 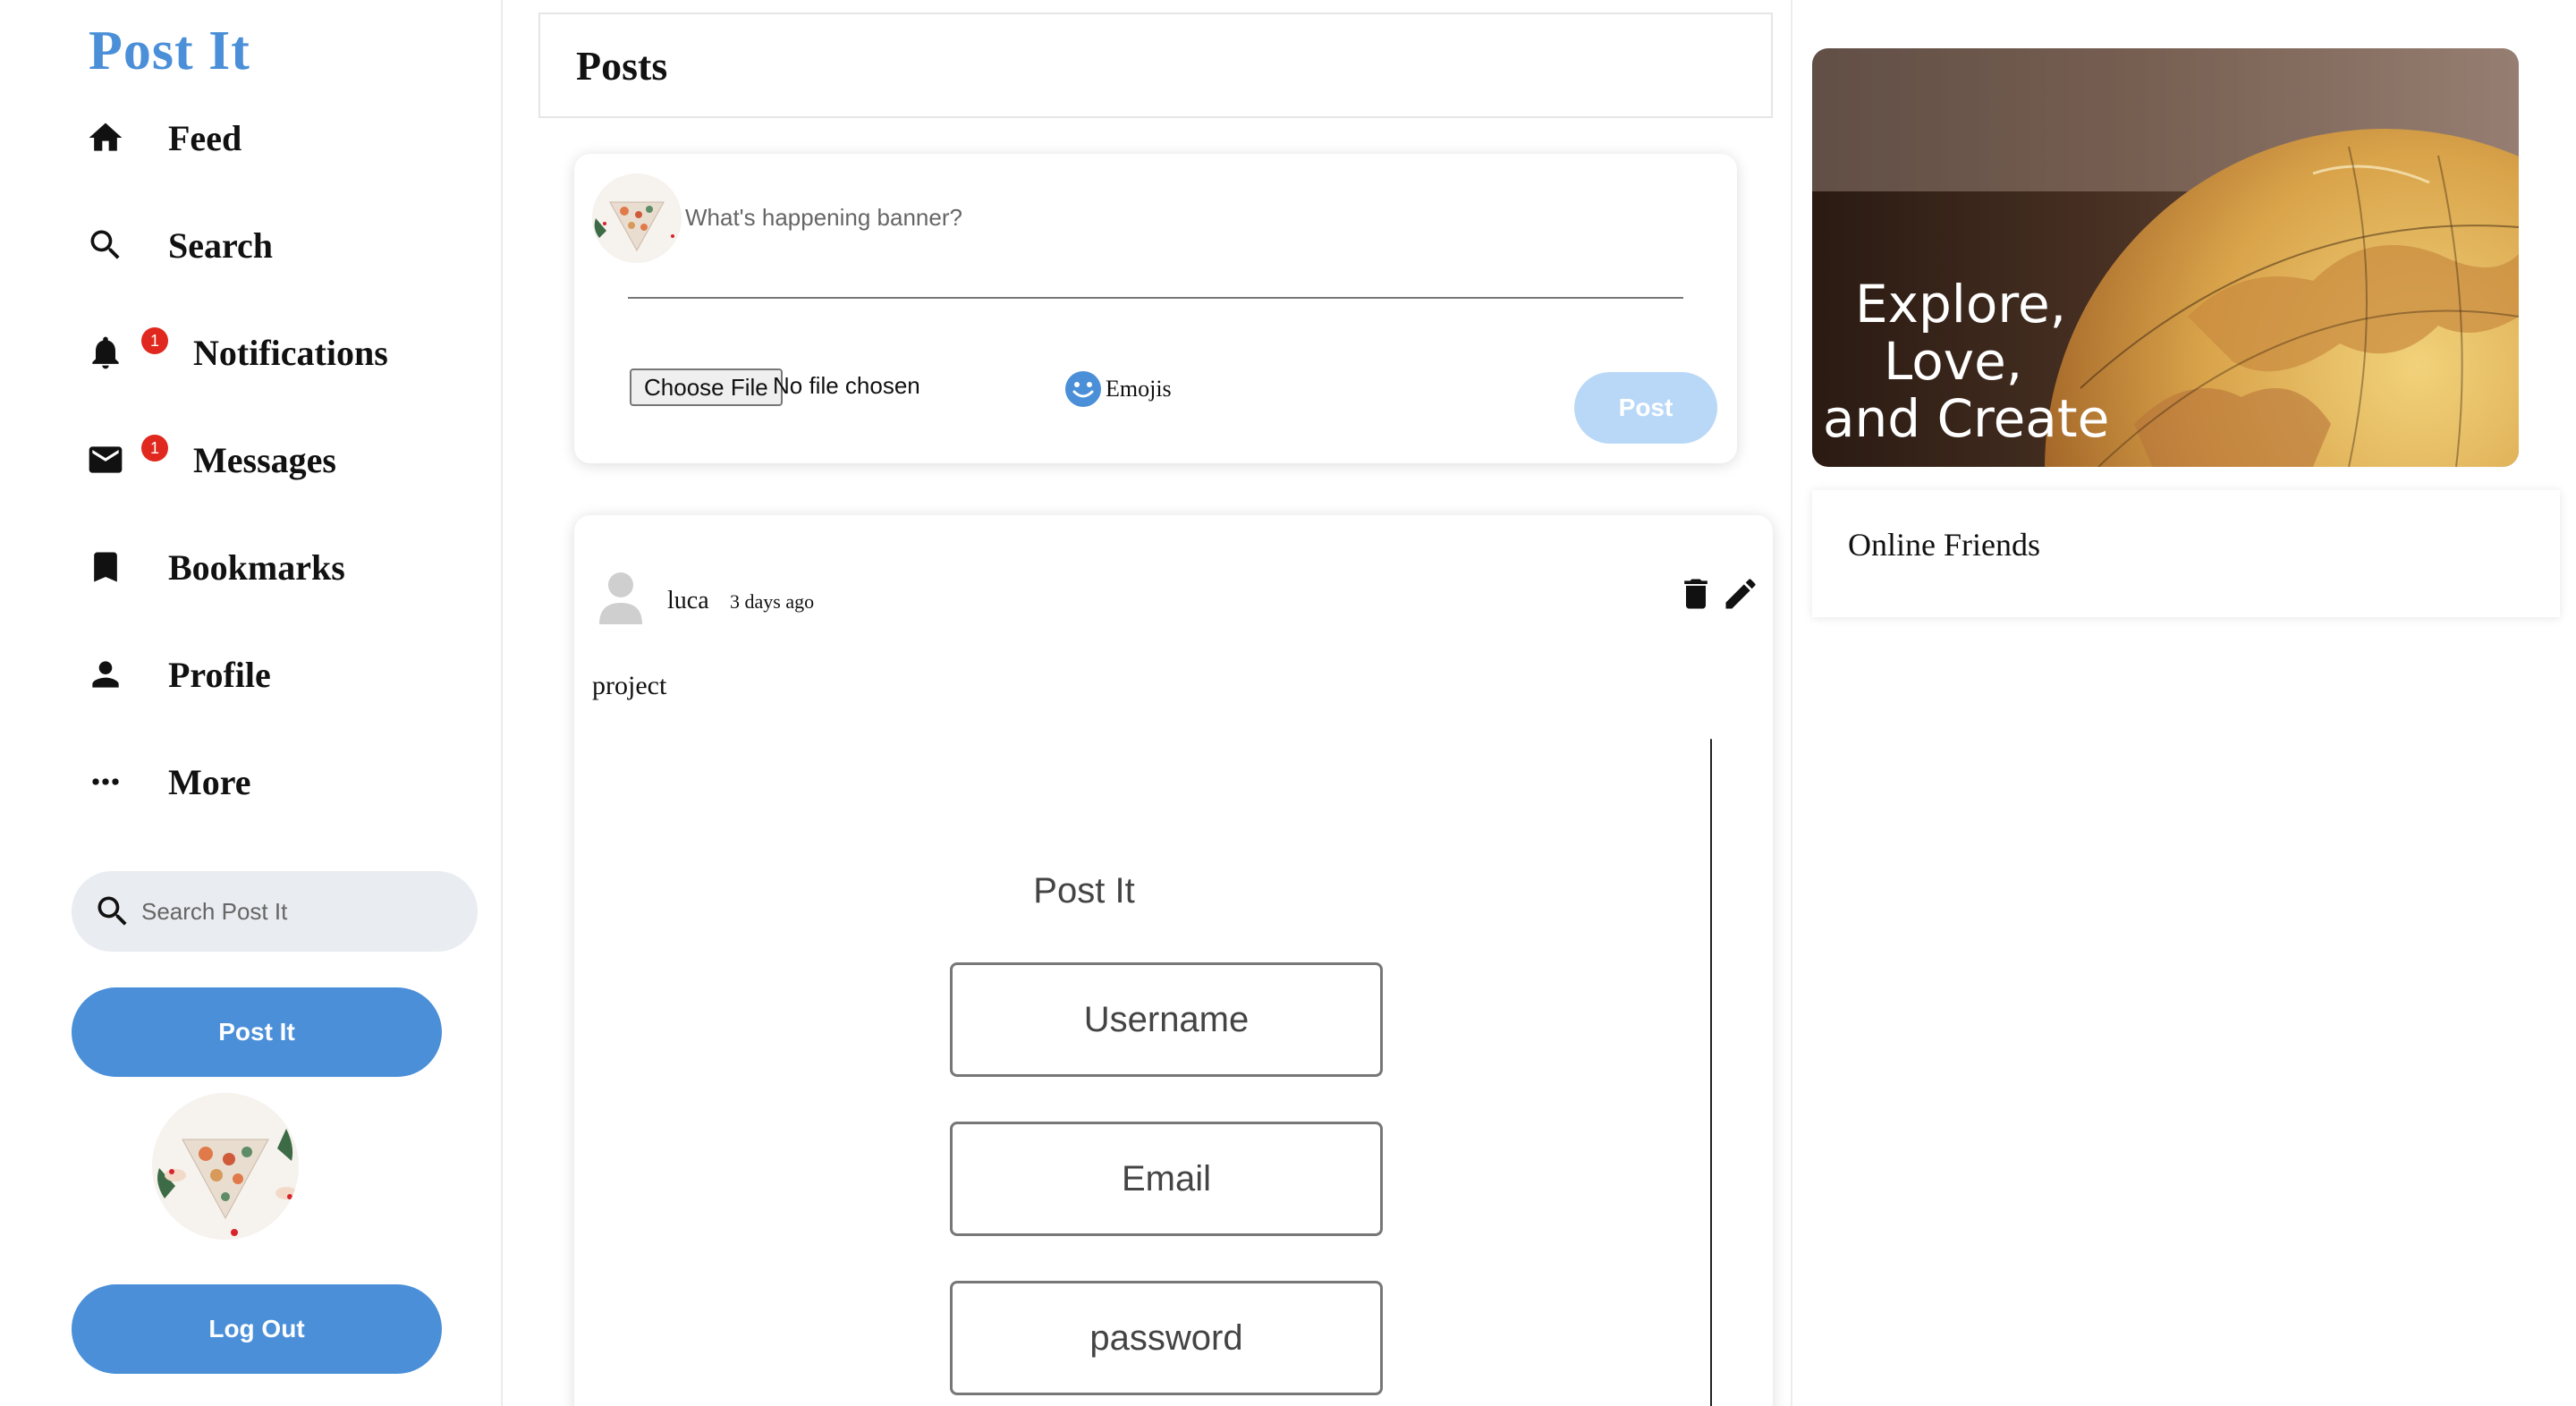 I want to click on embed-border-line, so click(x=1711, y=1072).